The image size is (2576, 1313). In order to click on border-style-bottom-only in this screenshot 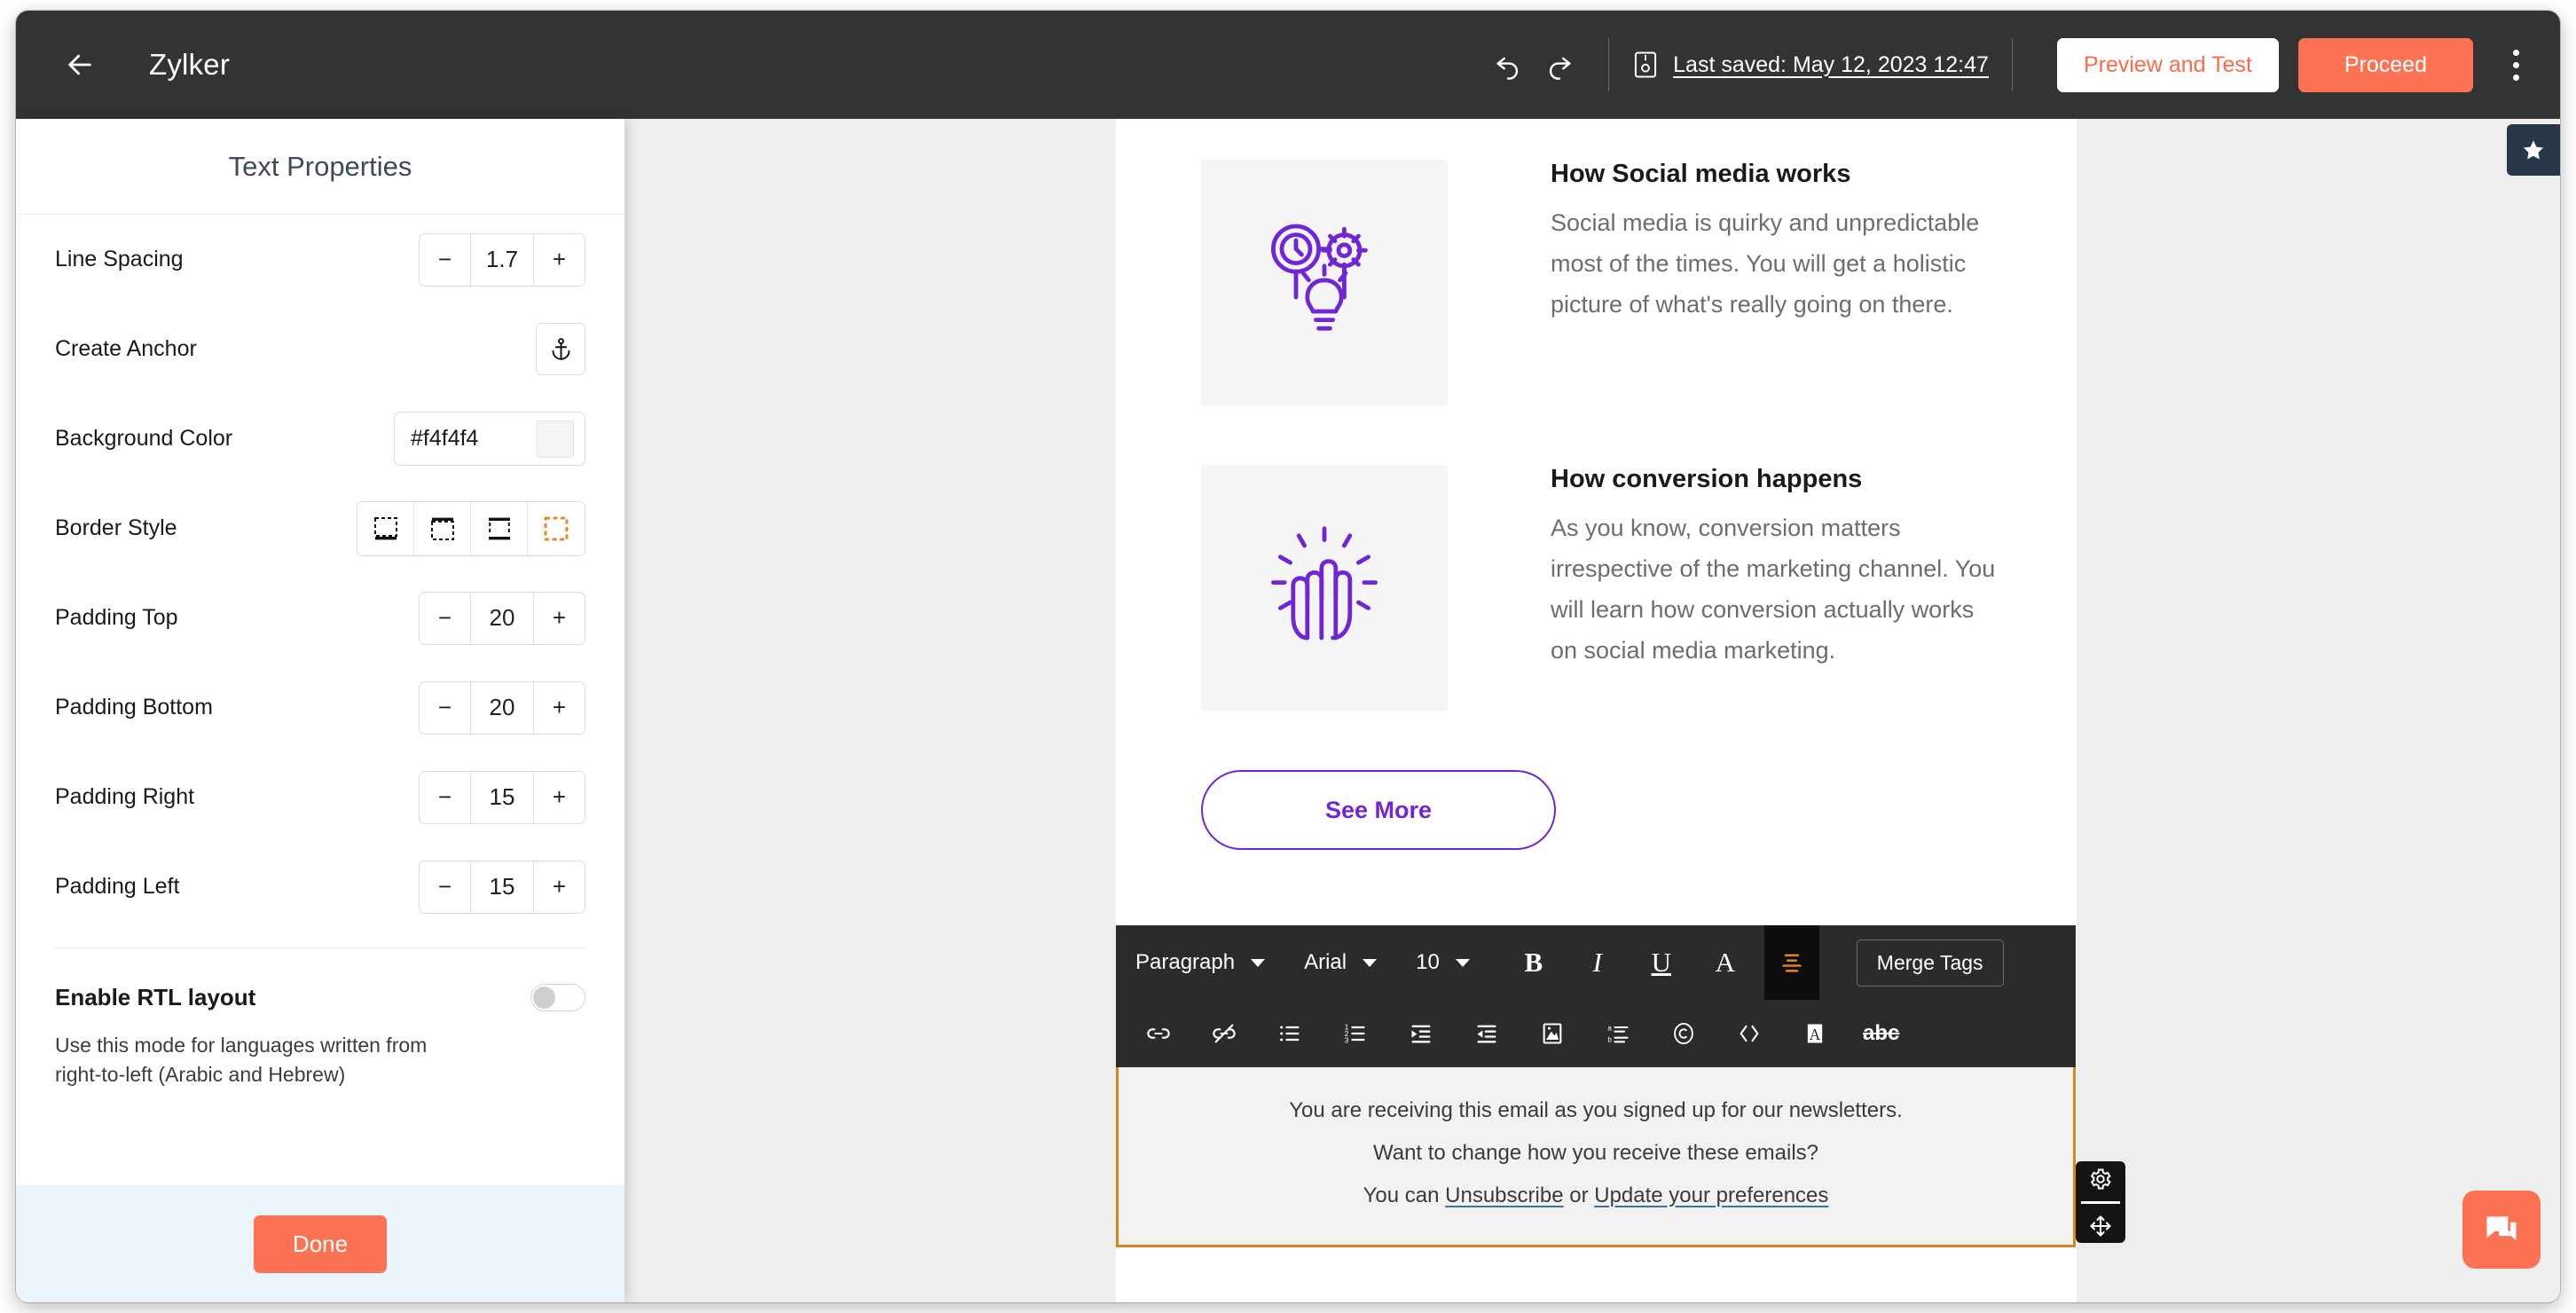, I will do `click(385, 528)`.